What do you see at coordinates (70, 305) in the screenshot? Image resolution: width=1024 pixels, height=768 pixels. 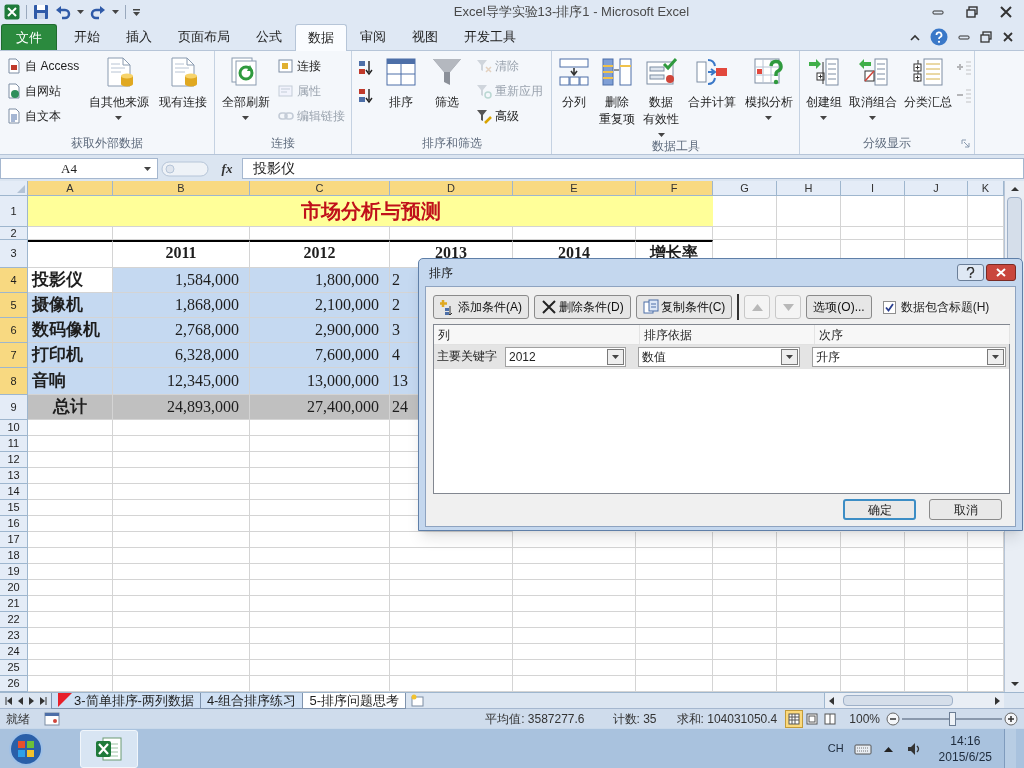 I see `table-cell: 摄像机` at bounding box center [70, 305].